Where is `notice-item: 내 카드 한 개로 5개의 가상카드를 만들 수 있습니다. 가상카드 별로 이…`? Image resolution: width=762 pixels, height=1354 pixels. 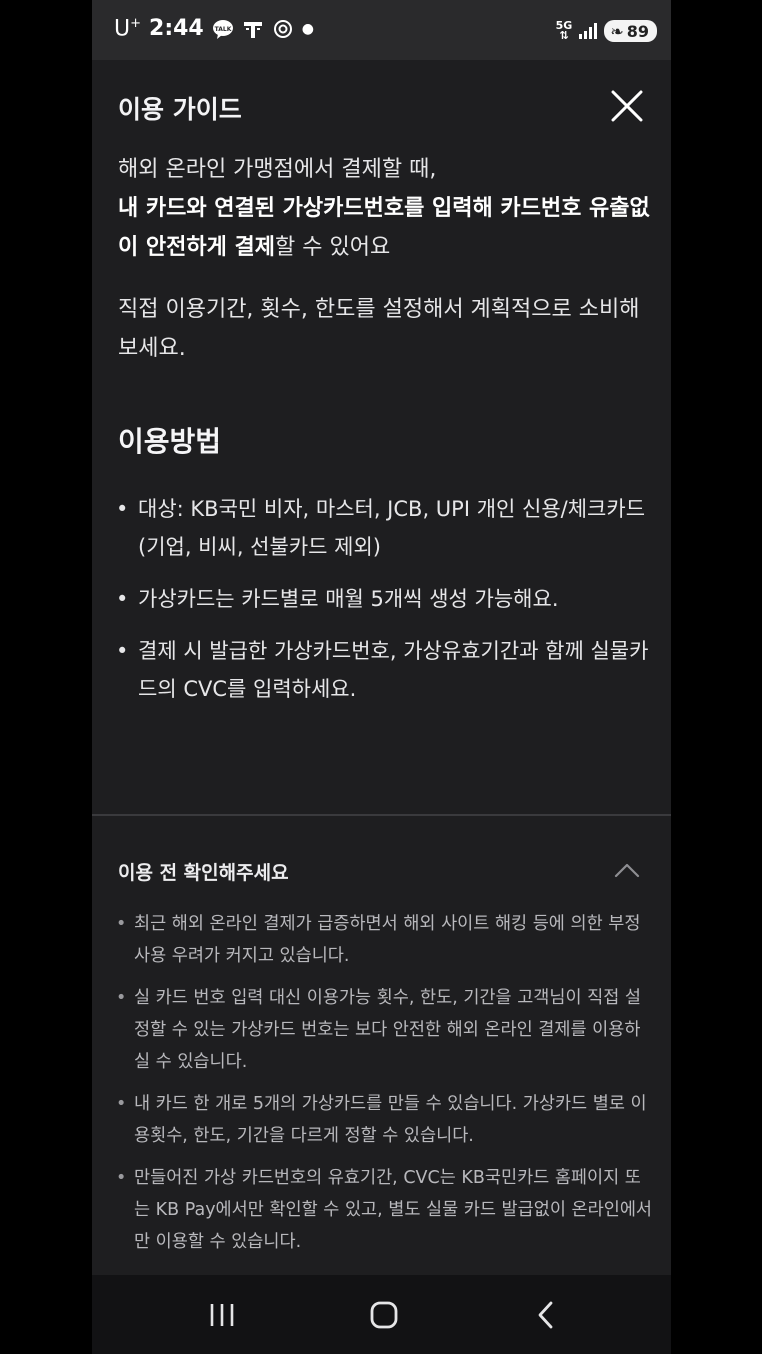 notice-item: 내 카드 한 개로 5개의 가상카드를 만들 수 있습니다. 가상카드 별로 이… is located at coordinates (384, 1120).